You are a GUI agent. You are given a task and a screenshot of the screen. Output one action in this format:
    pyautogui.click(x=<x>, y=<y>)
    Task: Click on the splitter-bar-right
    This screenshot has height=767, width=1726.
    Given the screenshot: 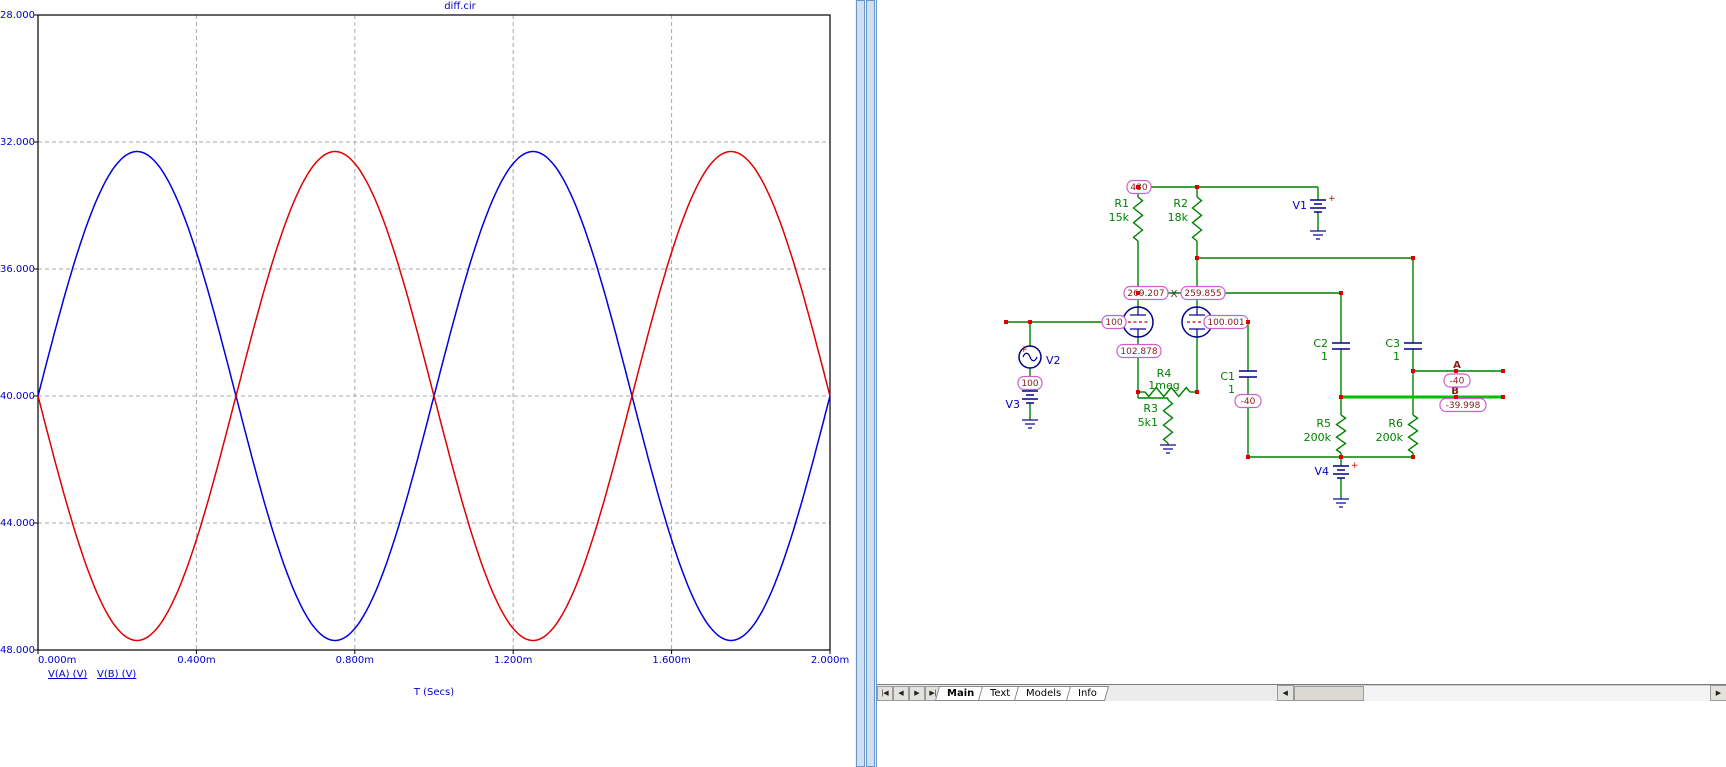 What is the action you would take?
    pyautogui.click(x=870, y=383)
    